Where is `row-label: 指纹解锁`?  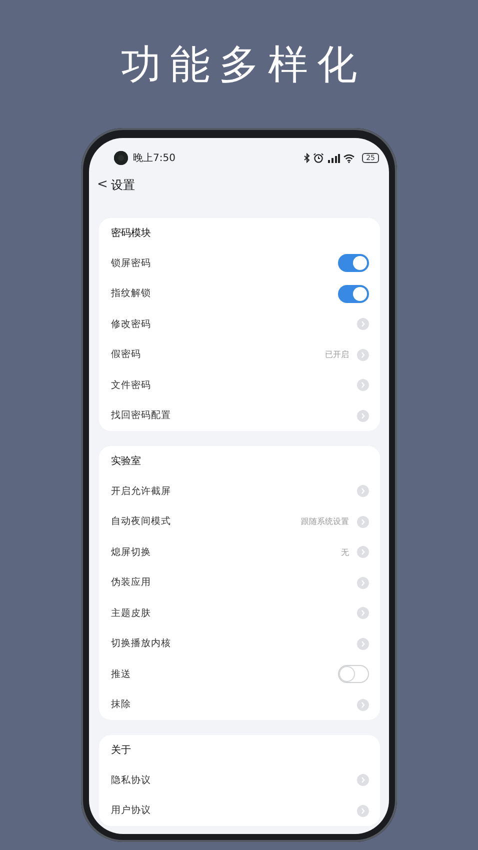
row-label: 指纹解锁 is located at coordinates (131, 293).